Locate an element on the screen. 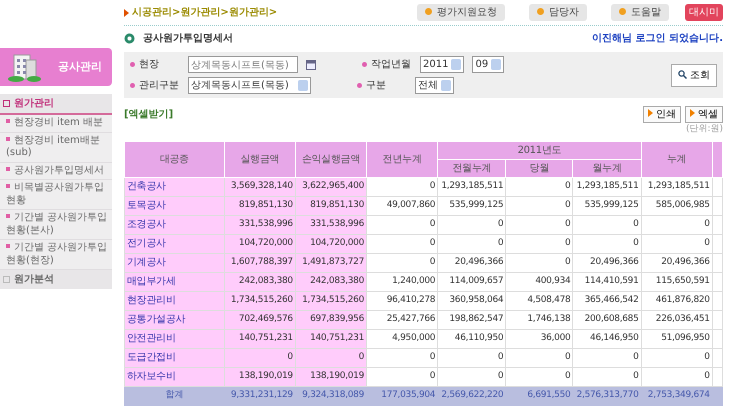 The height and width of the screenshot is (414, 731). sidebar-section: 원가관리 is located at coordinates (56, 104).